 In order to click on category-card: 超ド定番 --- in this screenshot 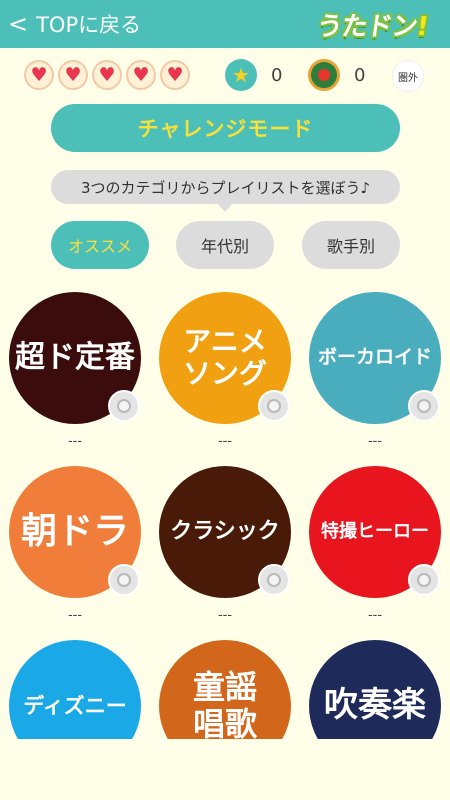, I will do `click(79, 372)`.